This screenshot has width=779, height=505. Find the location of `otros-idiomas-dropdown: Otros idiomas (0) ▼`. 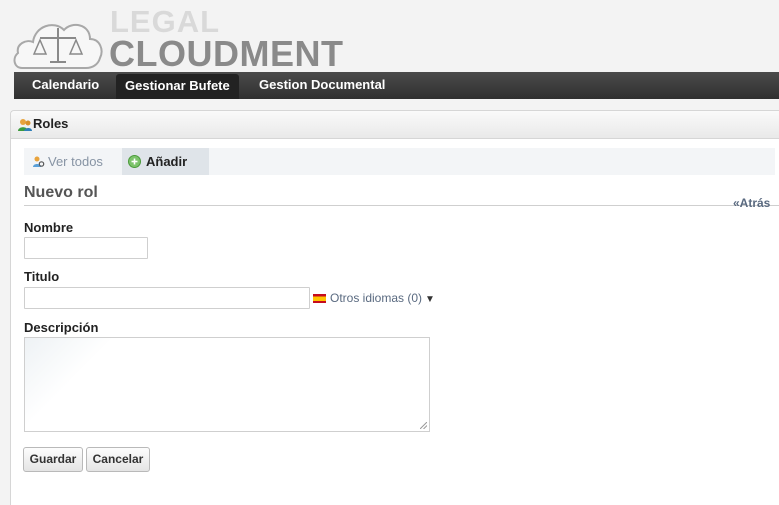

otros-idiomas-dropdown: Otros idiomas (0) ▼ is located at coordinates (374, 299).